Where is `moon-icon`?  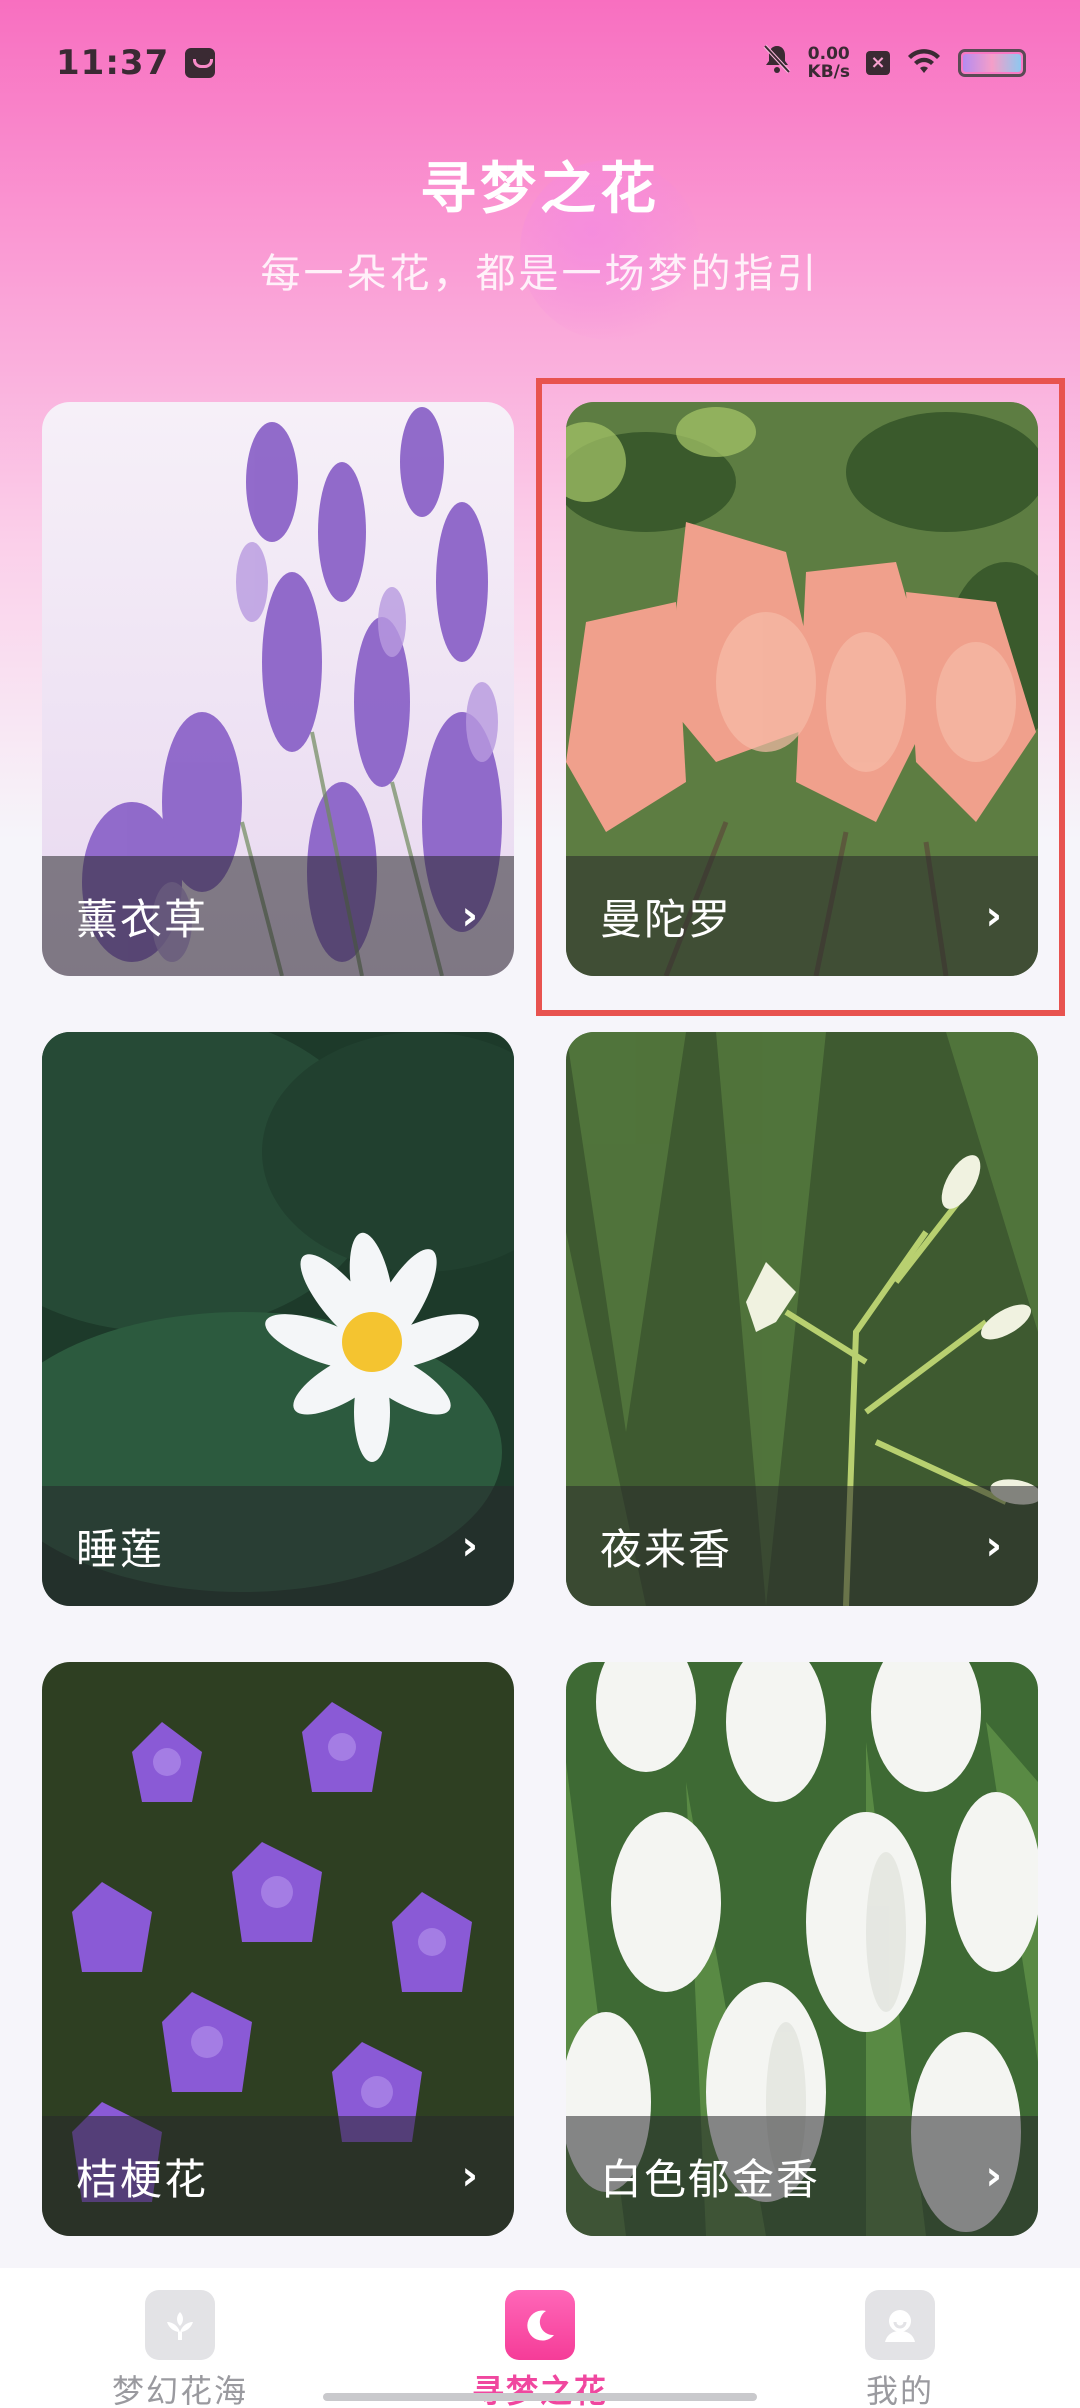
moon-icon is located at coordinates (540, 2325).